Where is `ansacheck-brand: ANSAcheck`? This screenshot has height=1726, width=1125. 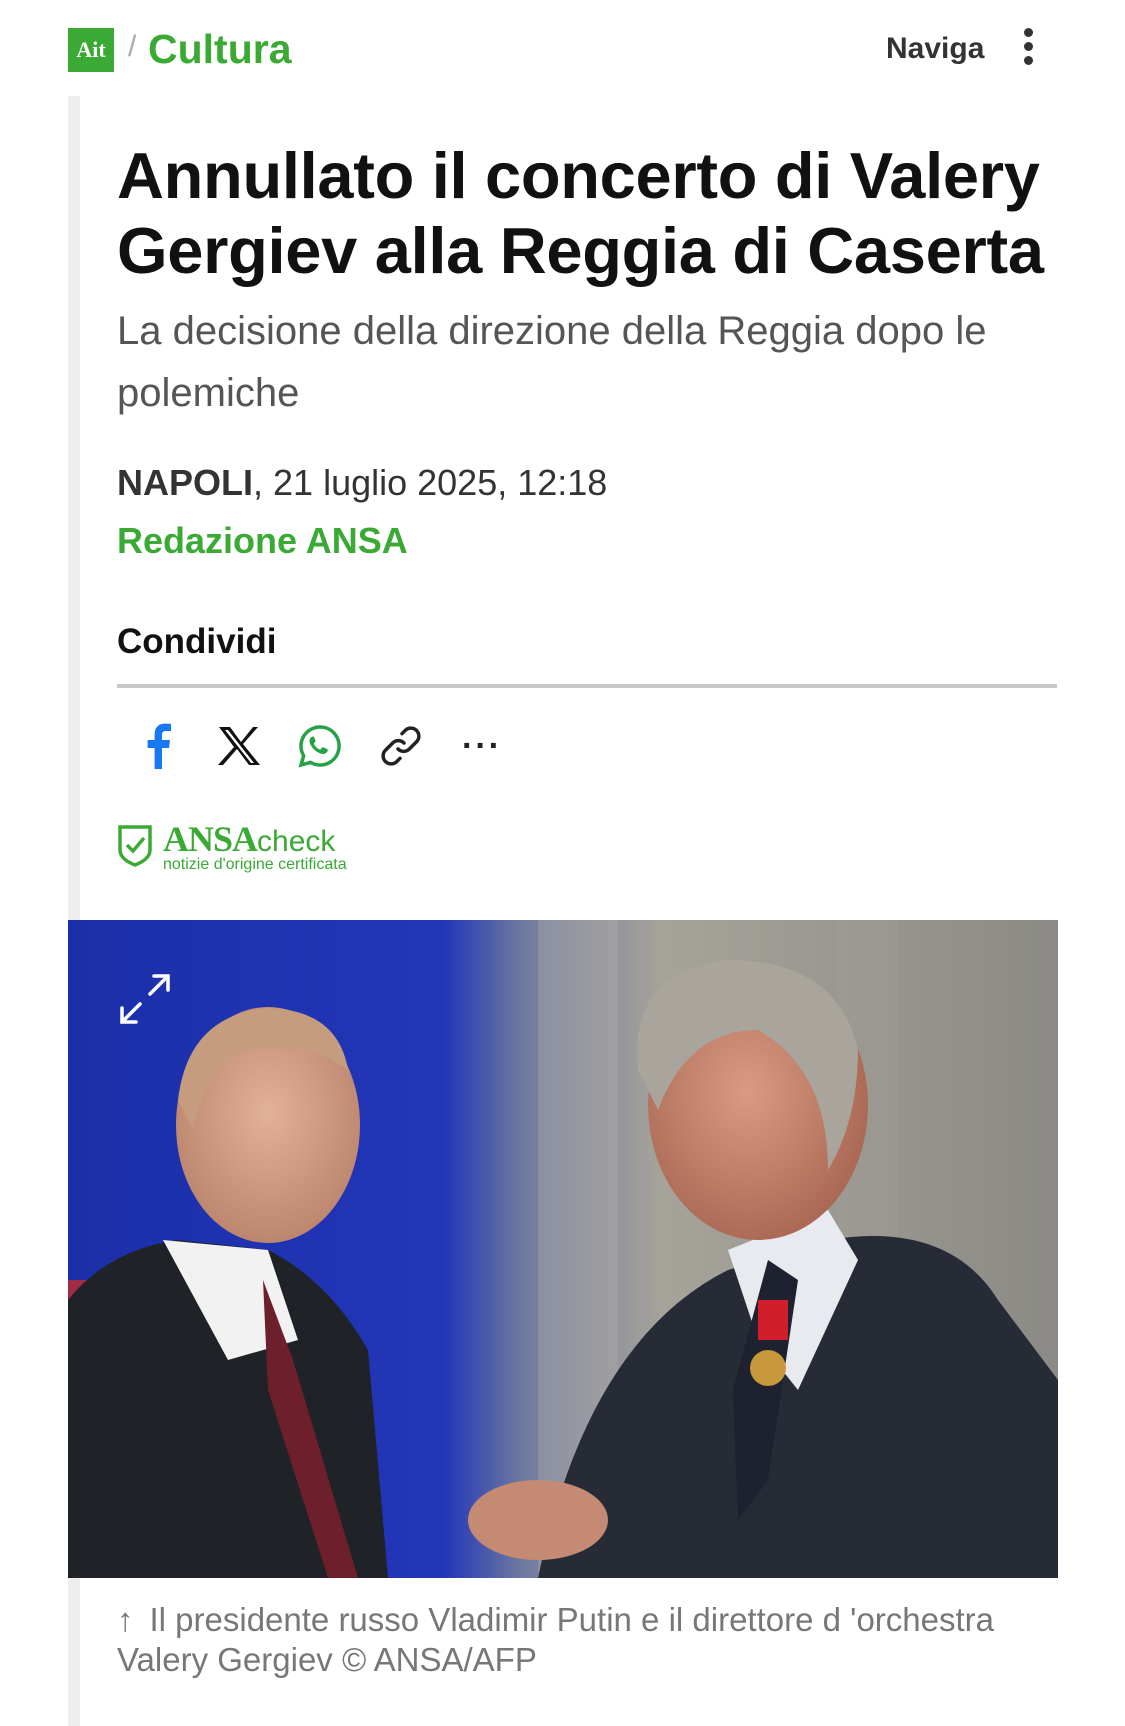
ansacheck-brand: ANSAcheck is located at coordinates (249, 839).